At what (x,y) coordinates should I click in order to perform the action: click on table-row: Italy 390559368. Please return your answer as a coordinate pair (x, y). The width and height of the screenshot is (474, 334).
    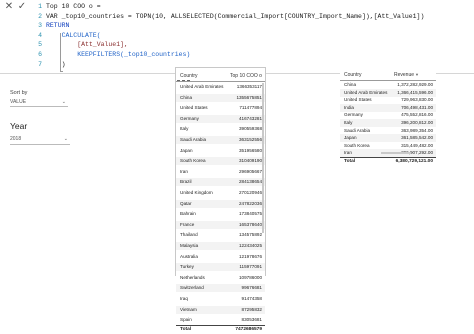
    Looking at the image, I should click on (220, 129).